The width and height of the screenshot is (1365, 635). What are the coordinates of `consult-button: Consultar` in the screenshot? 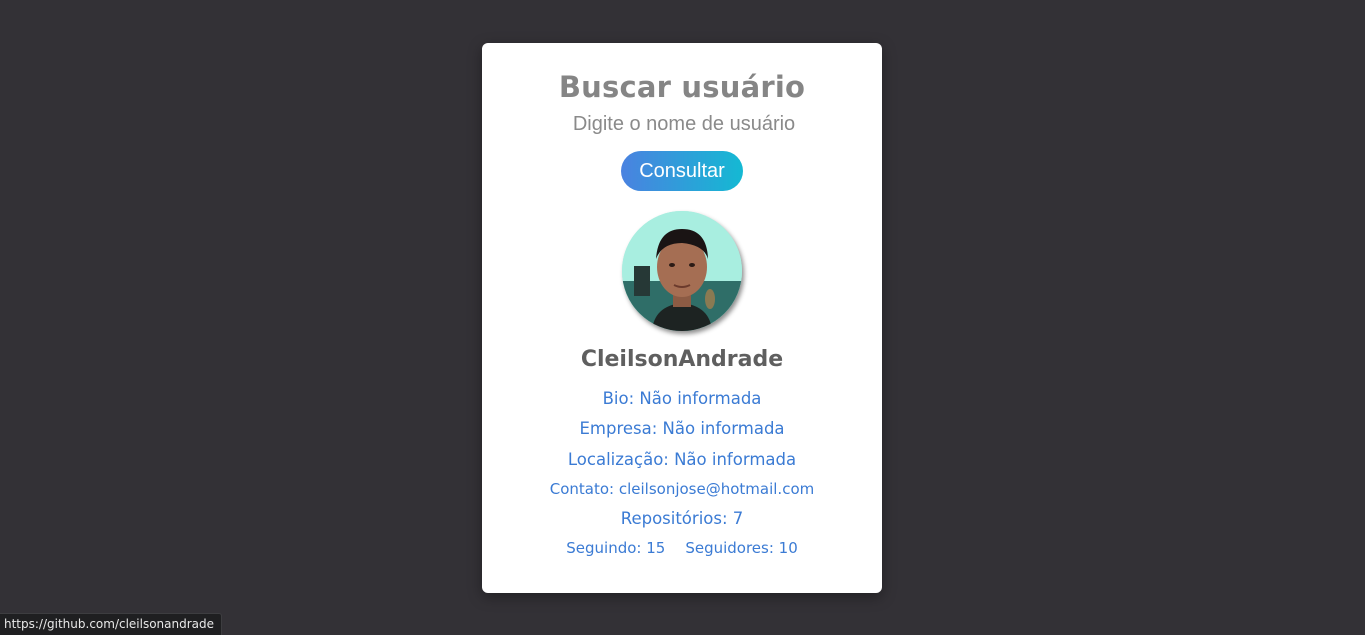 It's located at (682, 171).